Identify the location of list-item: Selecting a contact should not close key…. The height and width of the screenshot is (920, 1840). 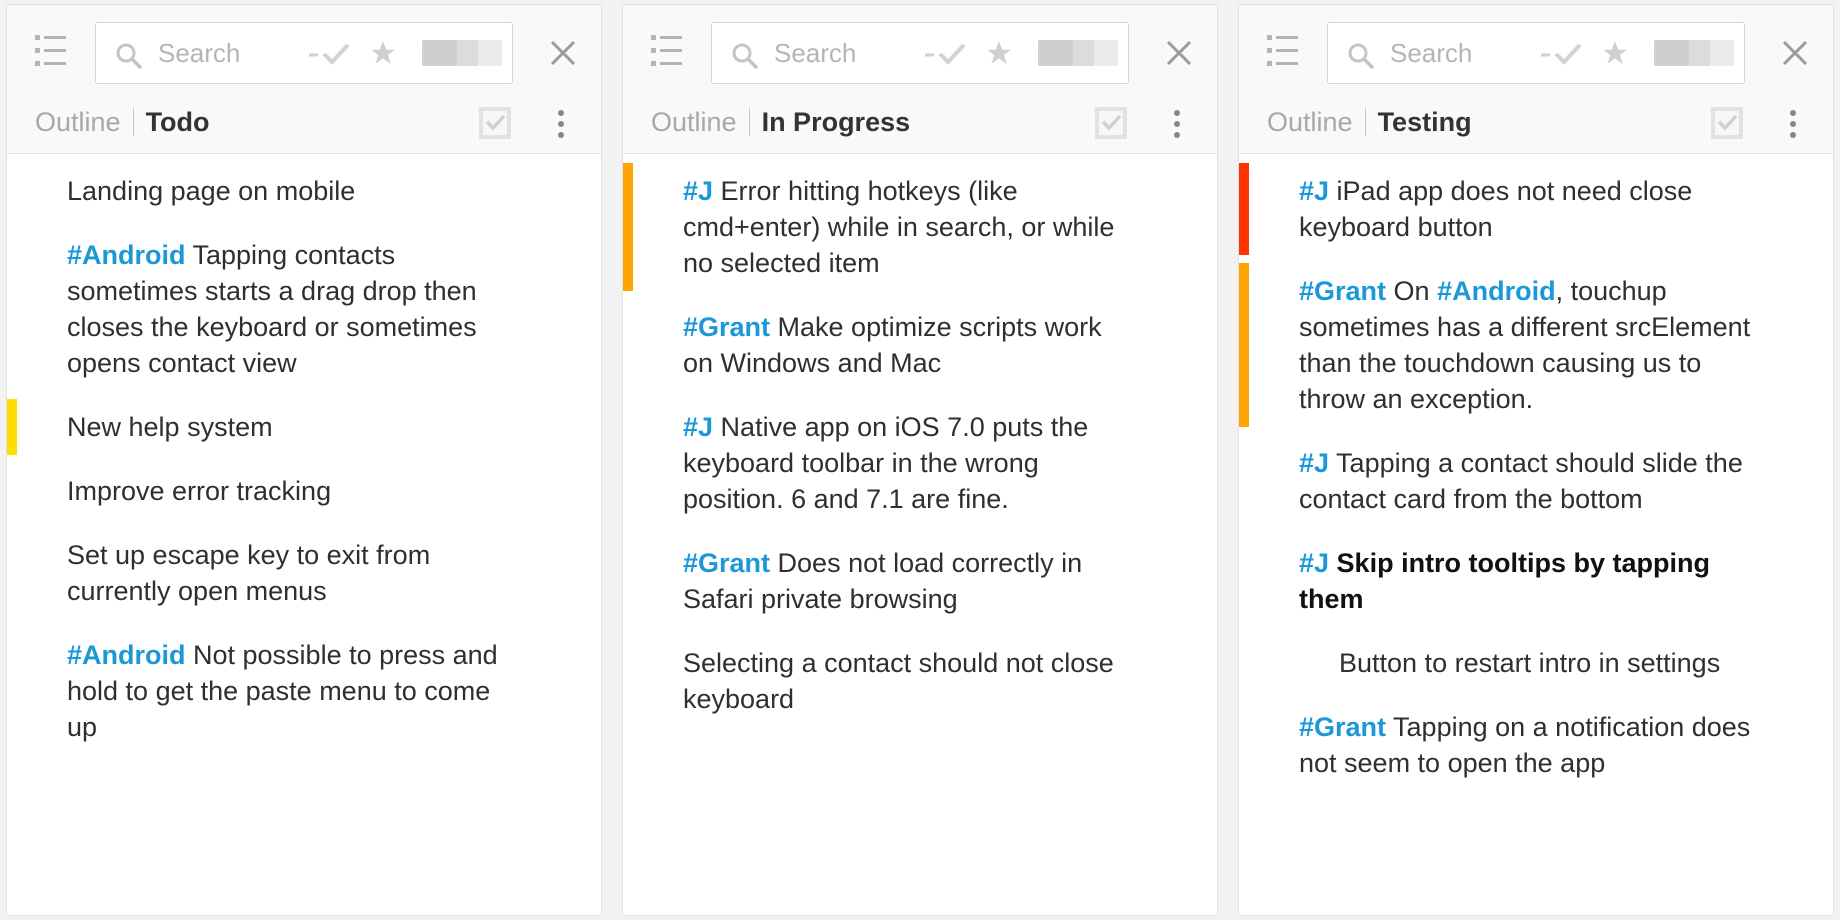
(920, 681).